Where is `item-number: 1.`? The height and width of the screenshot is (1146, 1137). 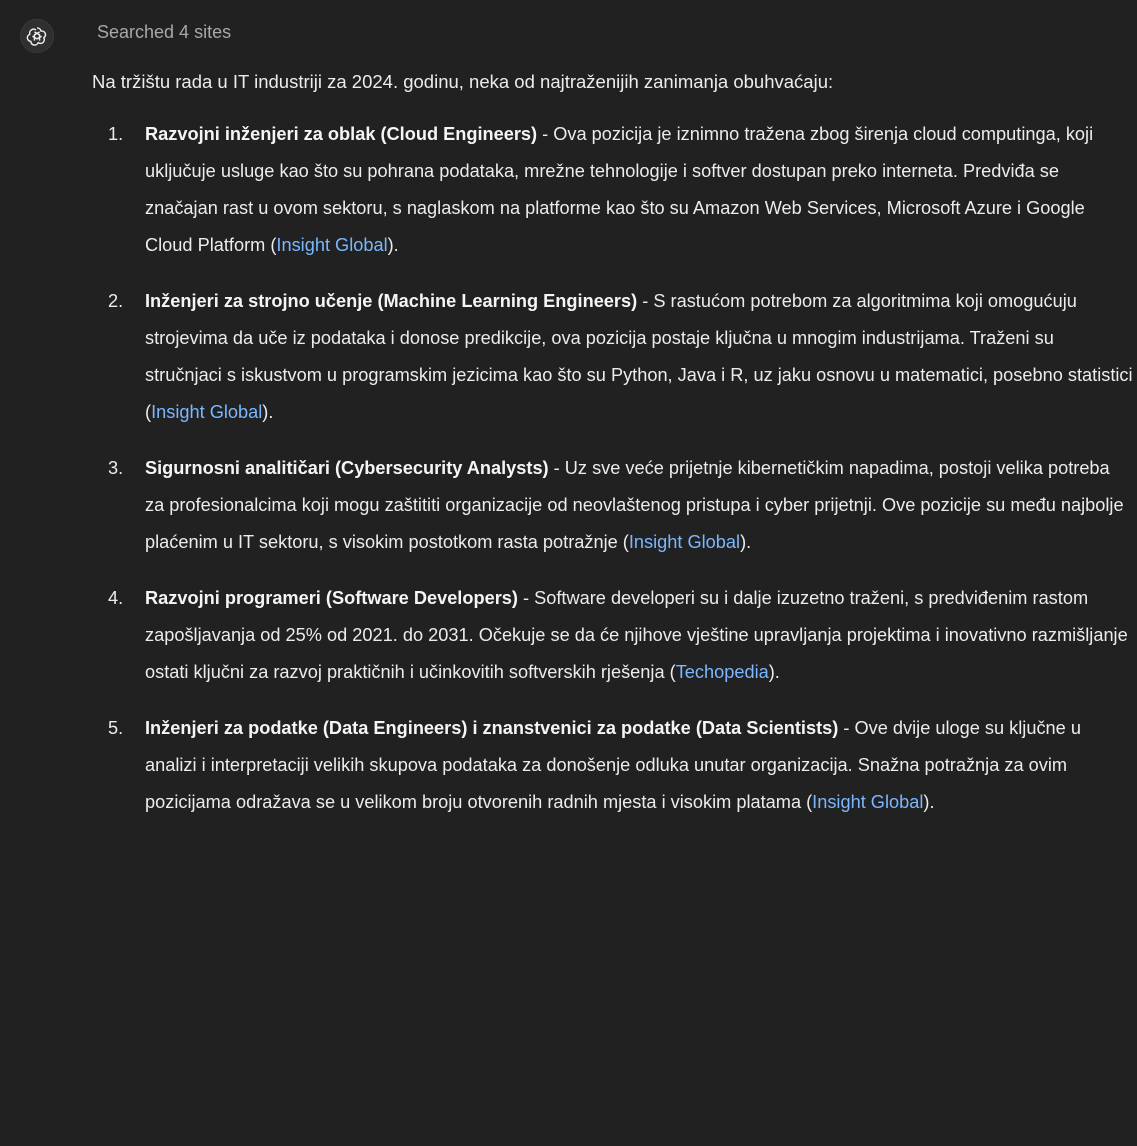
item-number: 1. is located at coordinates (116, 134).